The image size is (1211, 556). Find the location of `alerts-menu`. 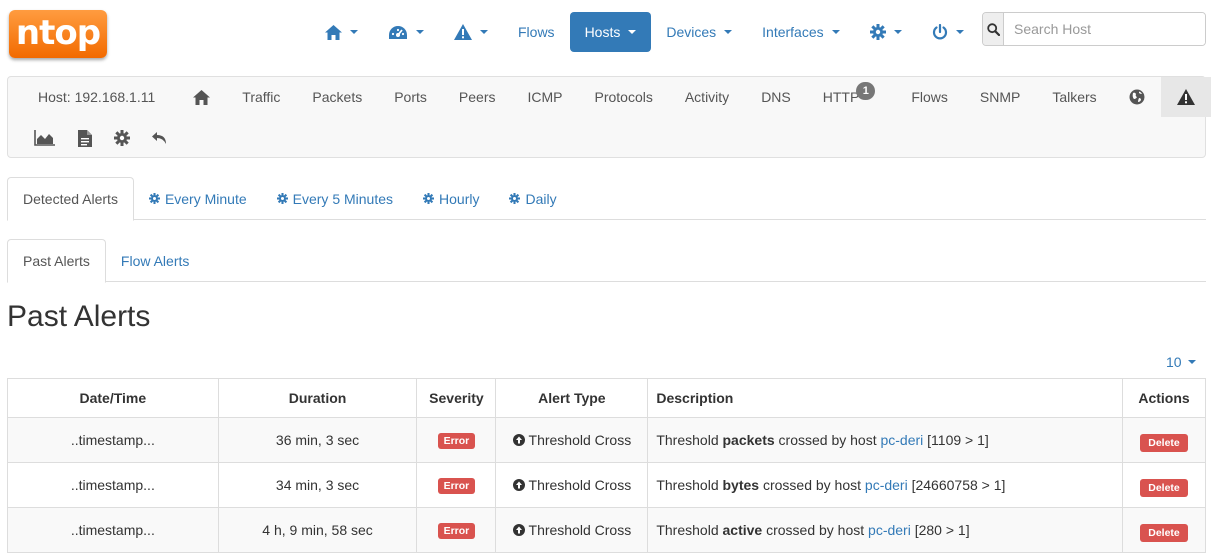

alerts-menu is located at coordinates (471, 32).